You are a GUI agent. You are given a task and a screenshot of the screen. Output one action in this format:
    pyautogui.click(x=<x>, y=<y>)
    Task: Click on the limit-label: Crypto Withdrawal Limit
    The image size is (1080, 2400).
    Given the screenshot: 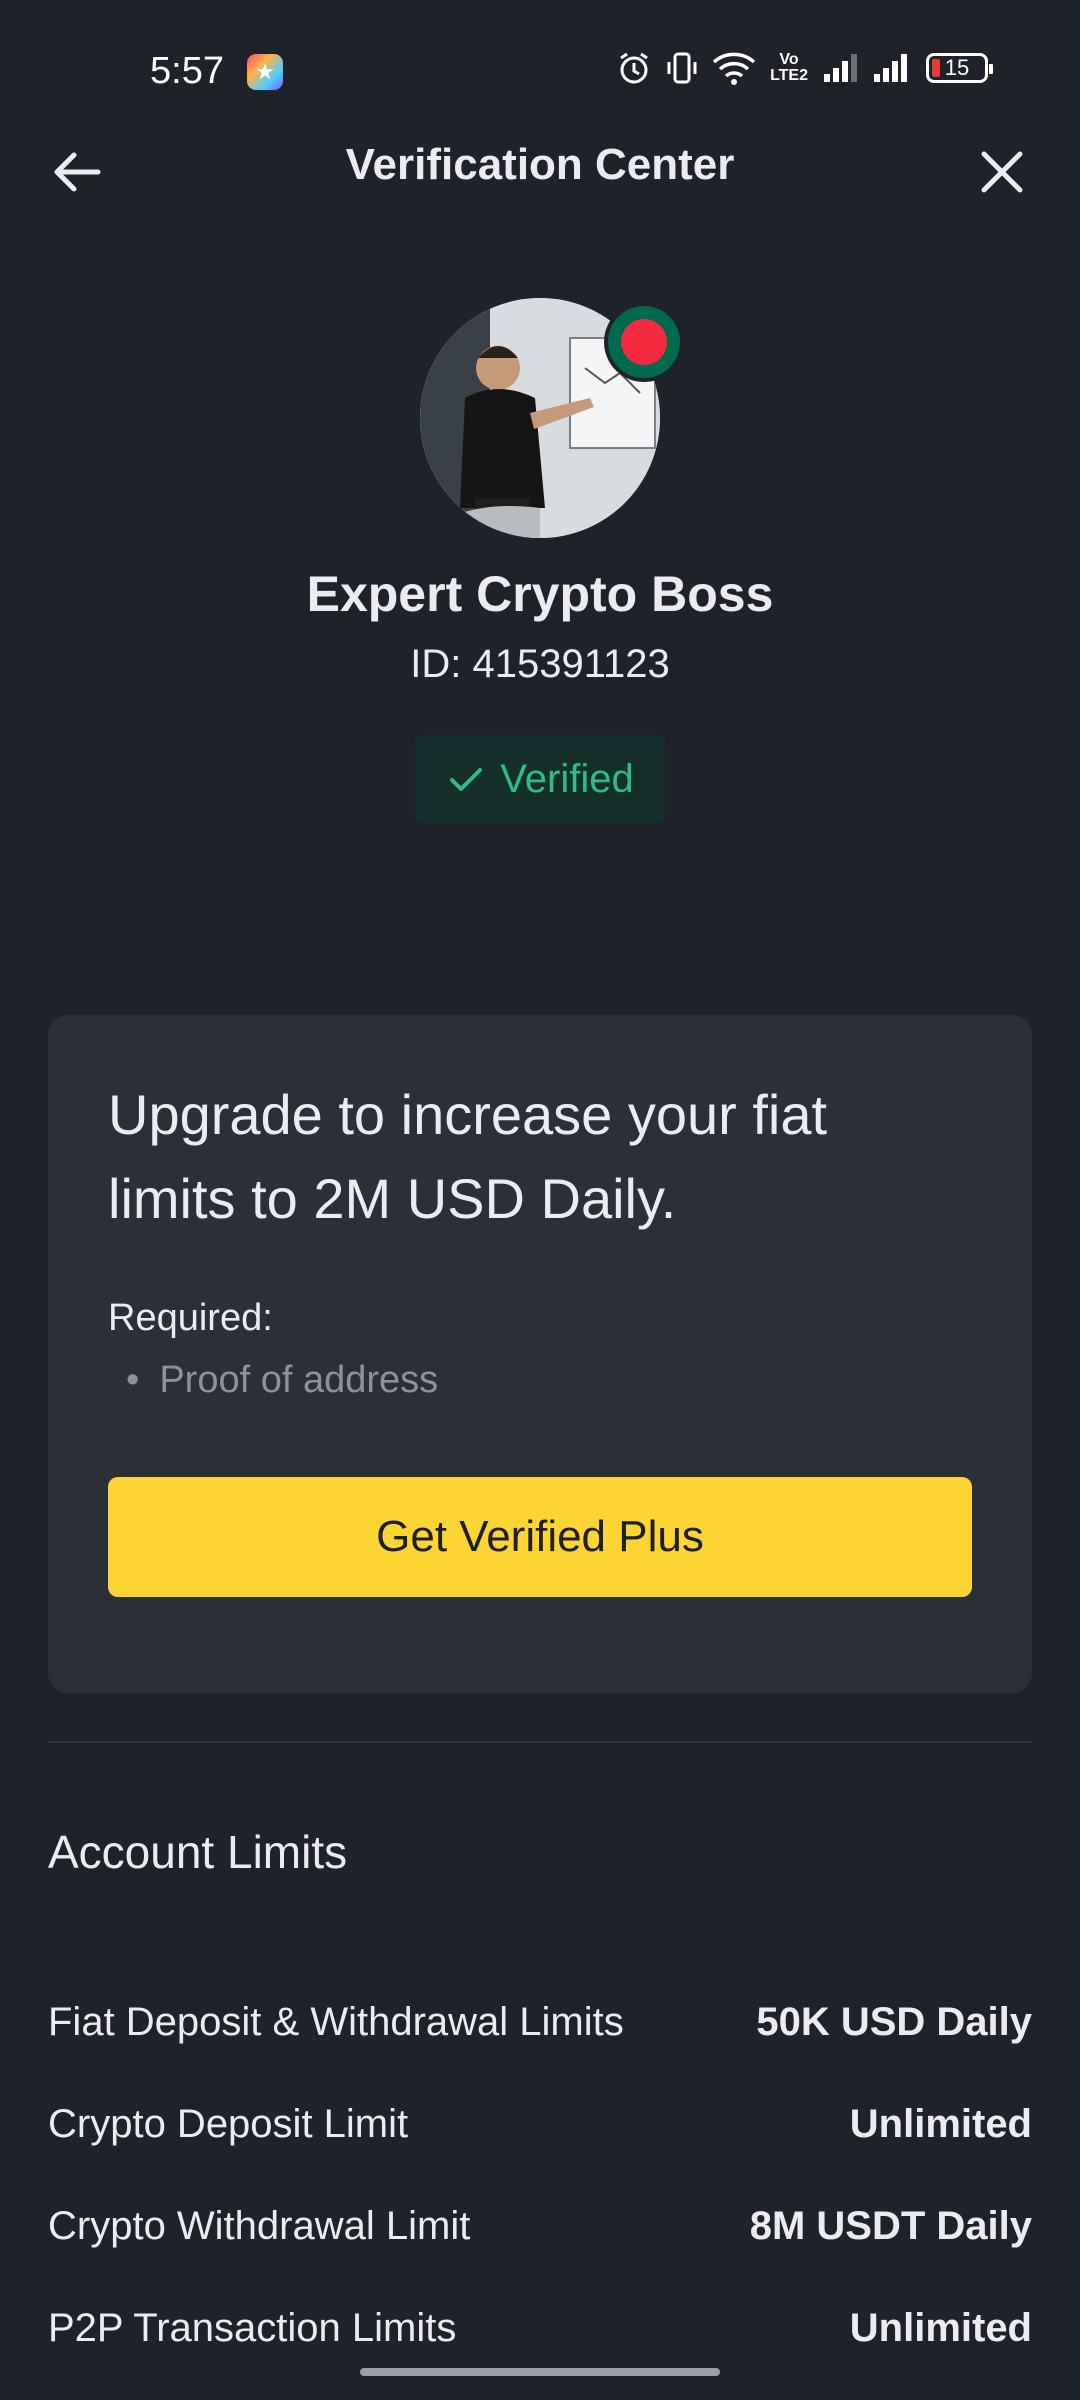 What is the action you would take?
    pyautogui.click(x=259, y=2225)
    